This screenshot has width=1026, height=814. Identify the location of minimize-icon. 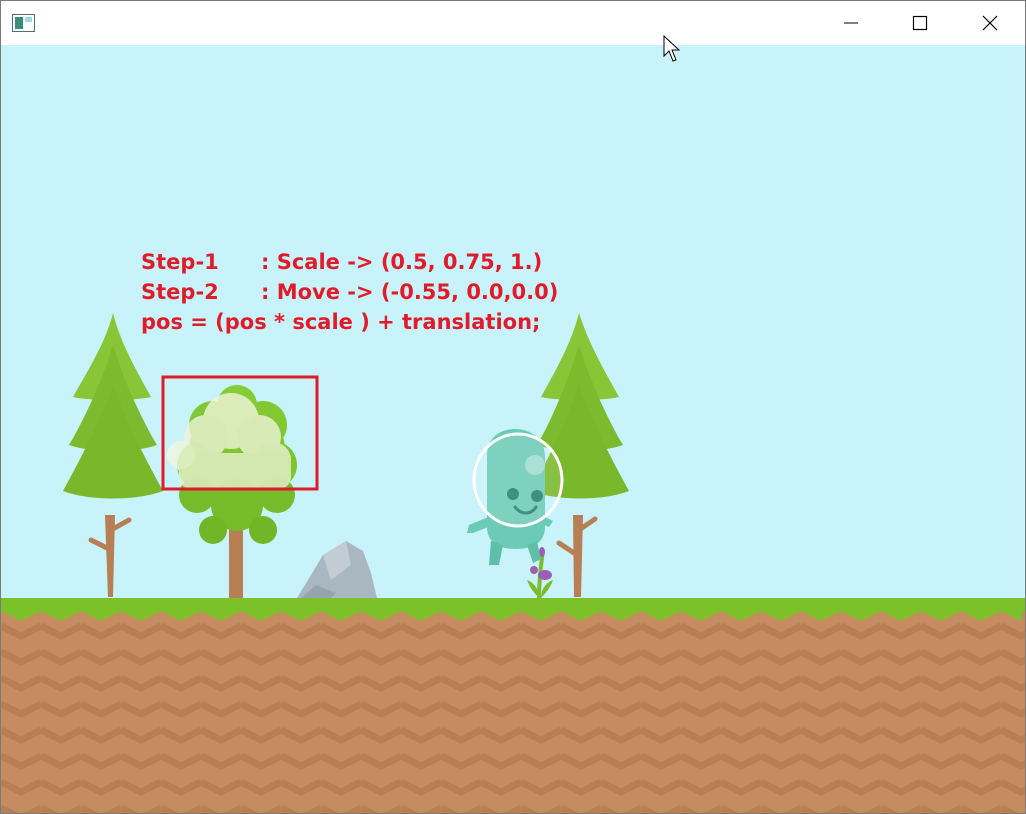
(851, 23).